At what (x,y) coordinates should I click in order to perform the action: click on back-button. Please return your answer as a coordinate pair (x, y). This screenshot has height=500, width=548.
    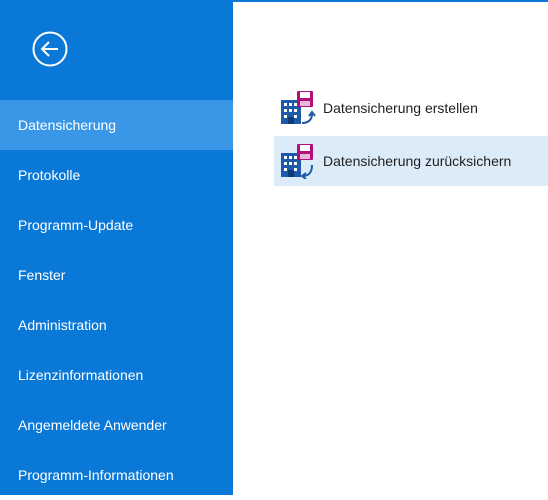
    Looking at the image, I should click on (50, 49).